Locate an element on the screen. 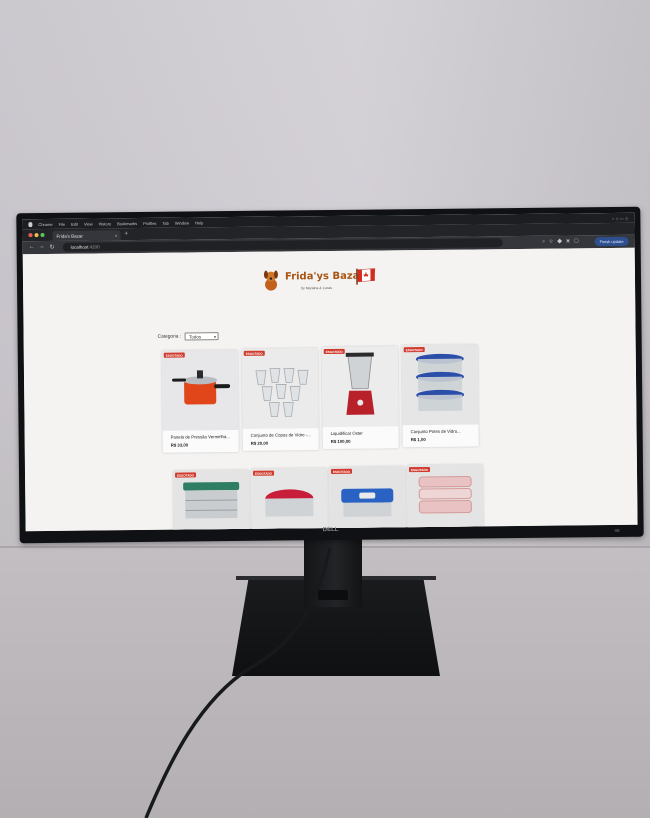  product-image-red-containers is located at coordinates (289, 500).